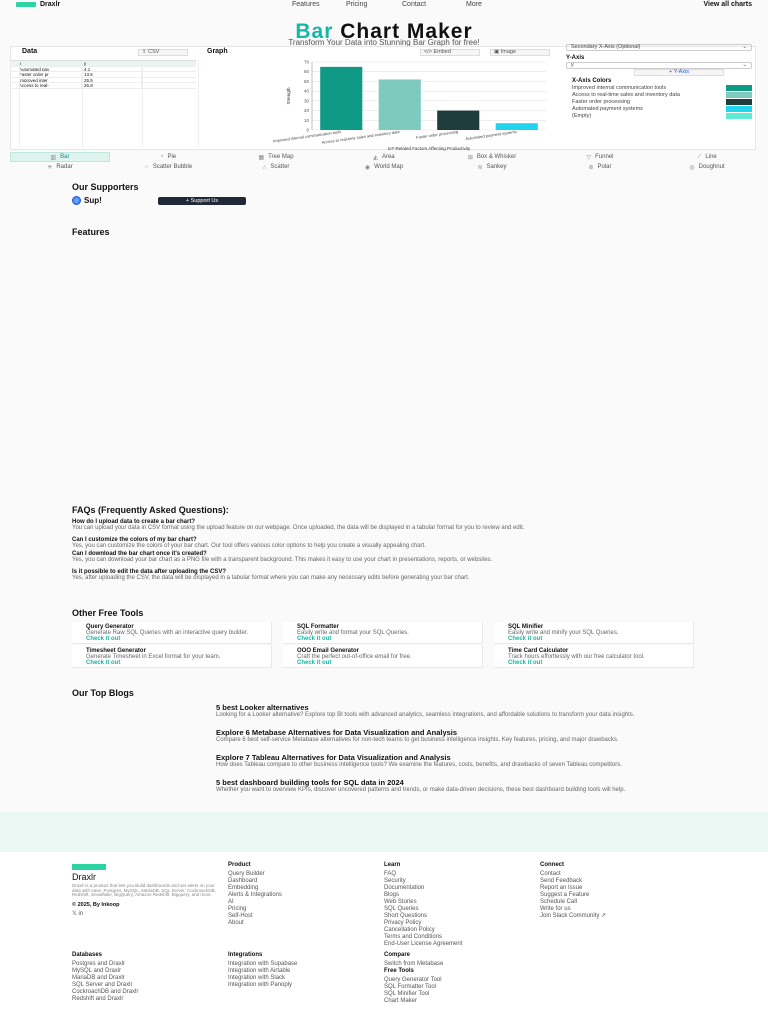 This screenshot has height=1024, width=768. Describe the element at coordinates (414, 4) in the screenshot. I see `nav-item-contact: Contact` at that location.